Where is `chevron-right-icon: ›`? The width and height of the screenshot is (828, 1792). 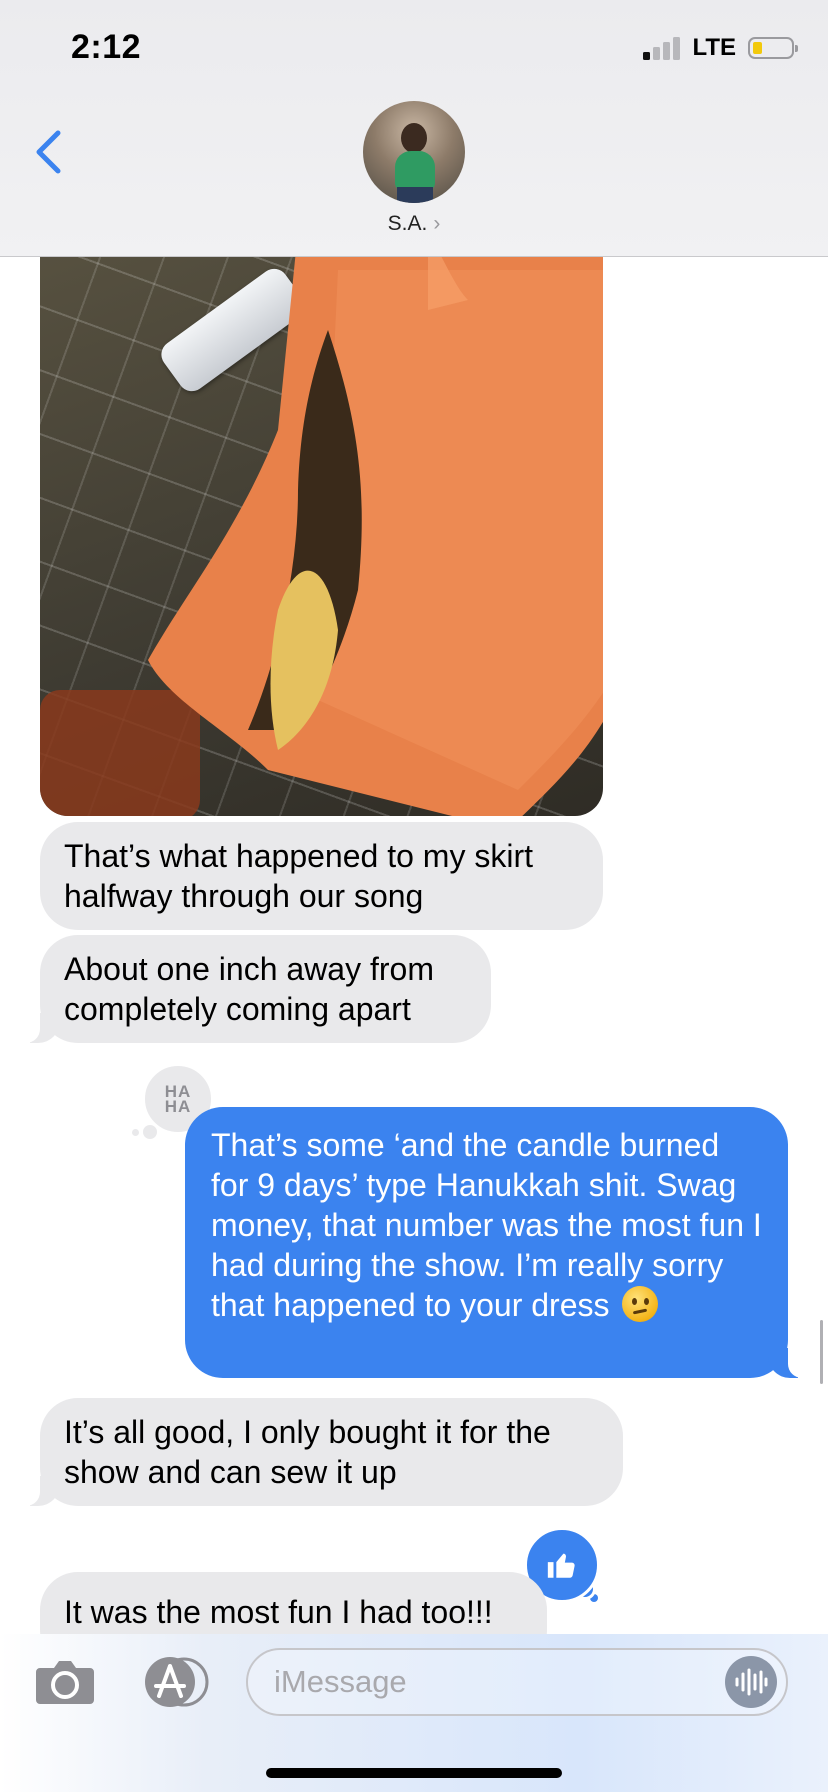
chevron-right-icon: › is located at coordinates (437, 223).